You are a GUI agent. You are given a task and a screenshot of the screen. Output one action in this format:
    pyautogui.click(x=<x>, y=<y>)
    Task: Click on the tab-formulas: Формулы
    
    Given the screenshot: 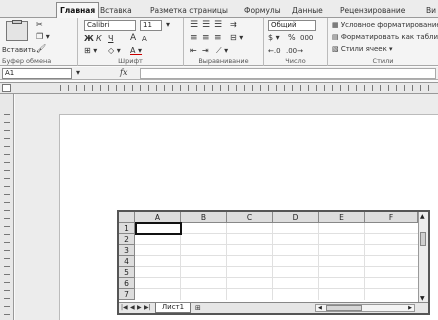 What is the action you would take?
    pyautogui.click(x=262, y=10)
    